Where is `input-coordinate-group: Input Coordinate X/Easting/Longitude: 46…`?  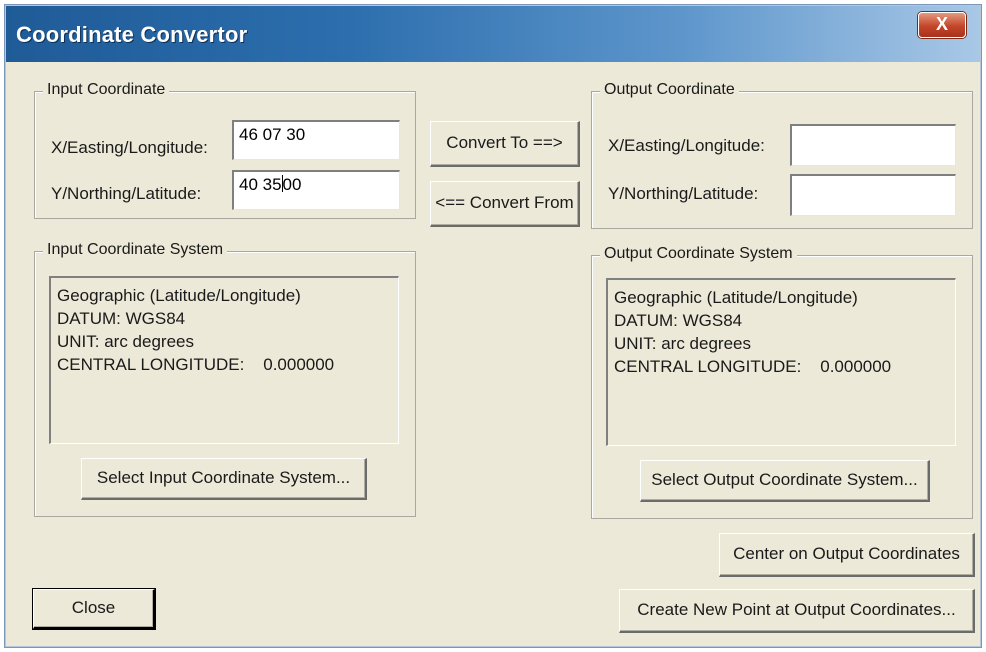 input-coordinate-group: Input Coordinate X/Easting/Longitude: 46… is located at coordinates (225, 150).